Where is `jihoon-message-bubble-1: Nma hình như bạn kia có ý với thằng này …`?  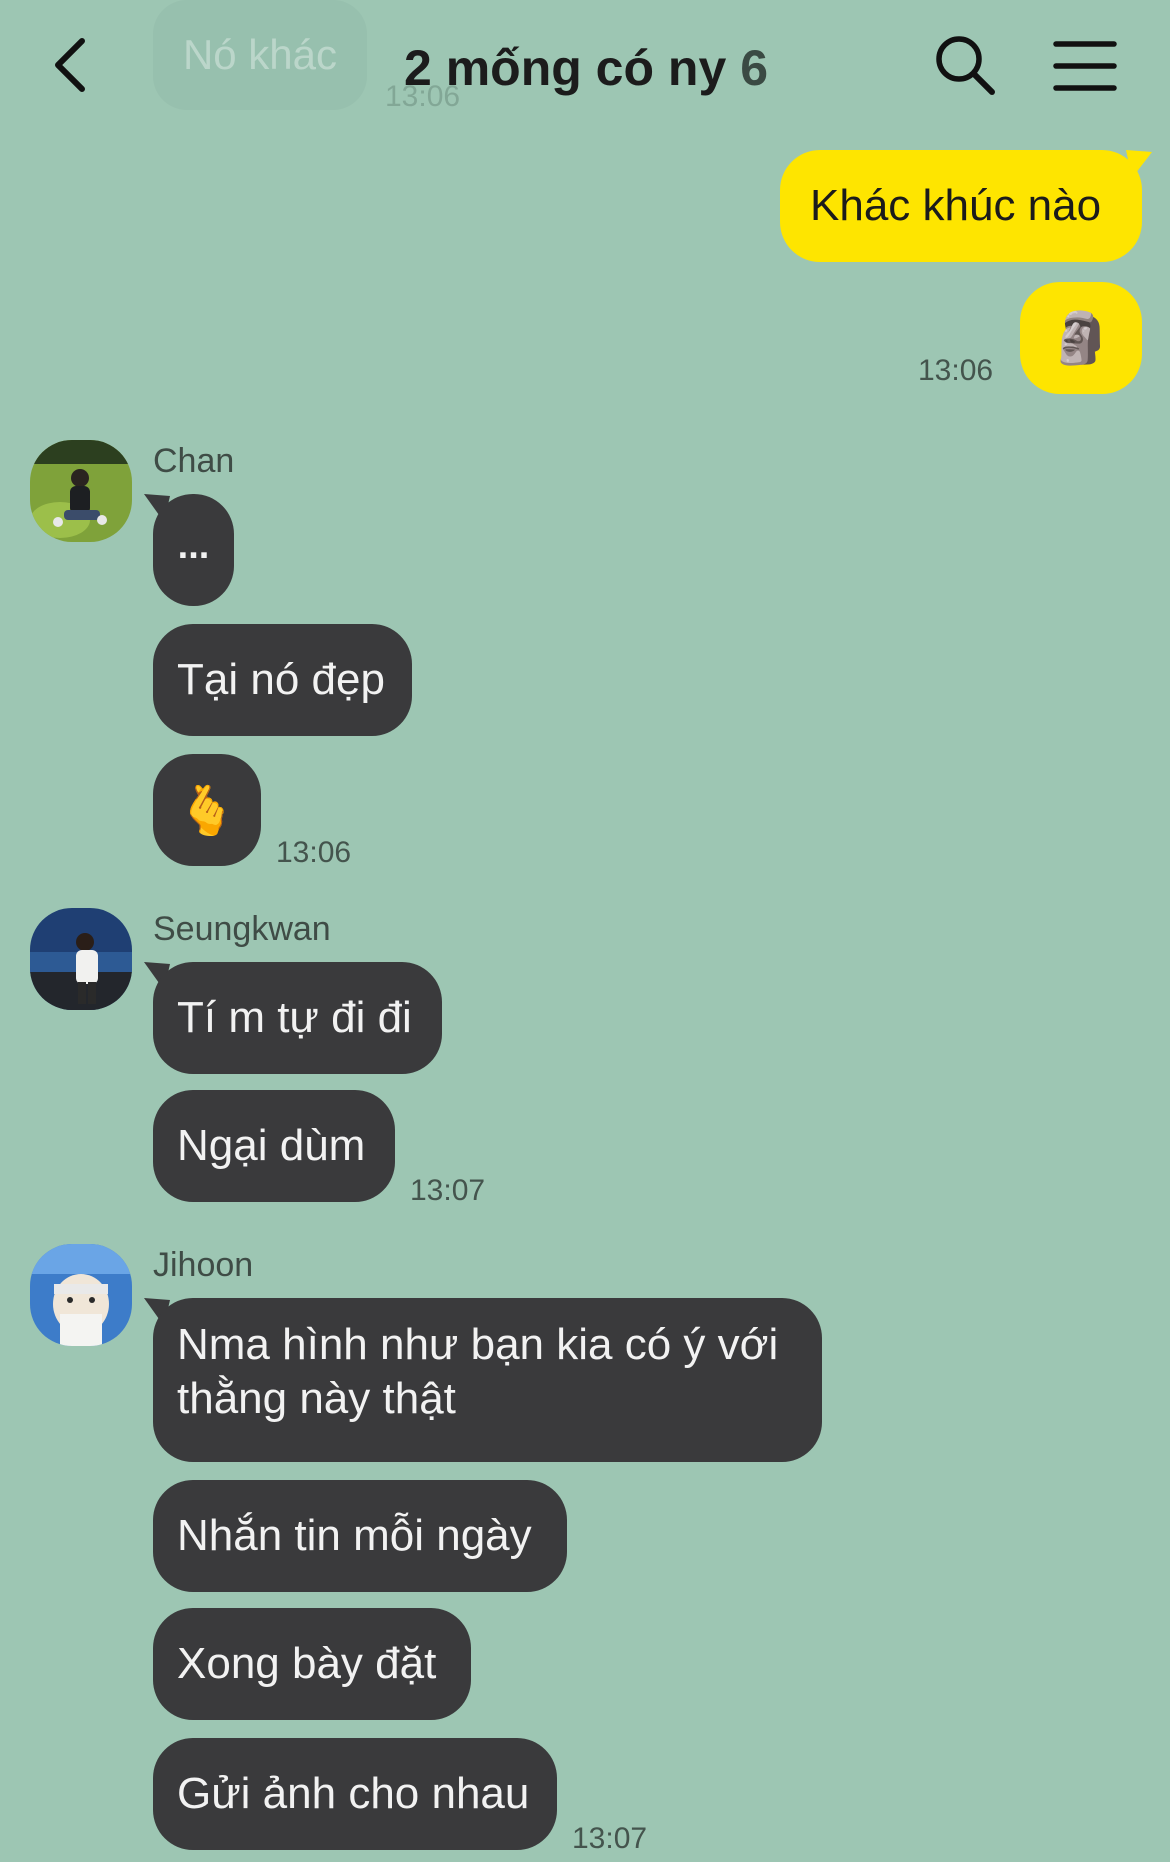 jihoon-message-bubble-1: Nma hình như bạn kia có ý với thằng này … is located at coordinates (487, 1380).